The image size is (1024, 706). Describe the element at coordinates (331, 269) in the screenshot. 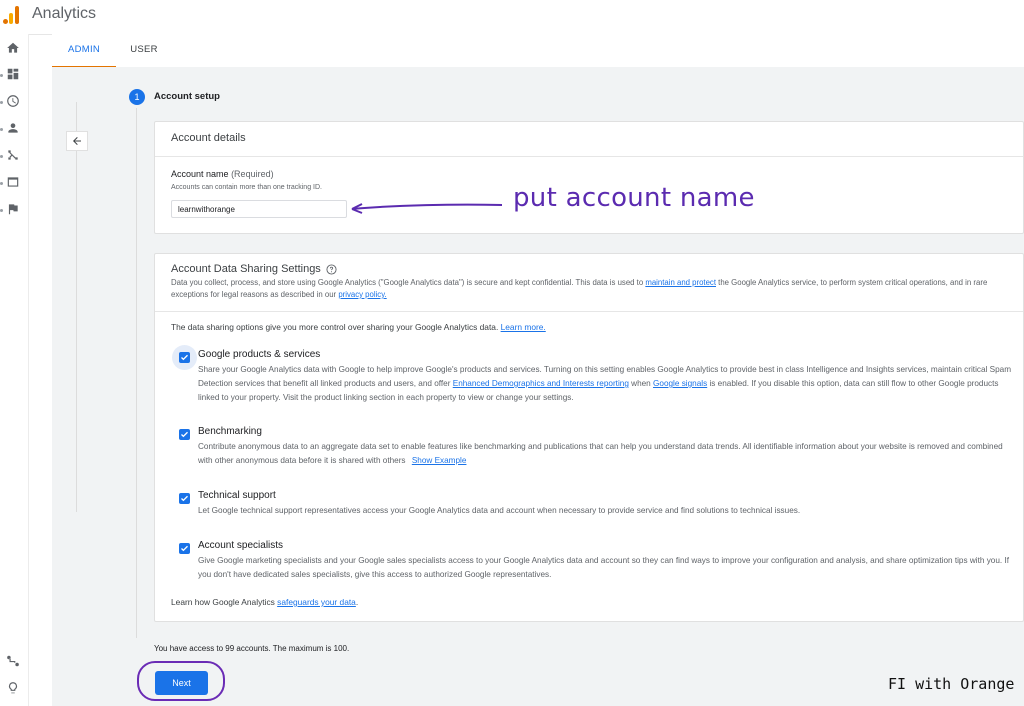

I see `help-icon` at that location.